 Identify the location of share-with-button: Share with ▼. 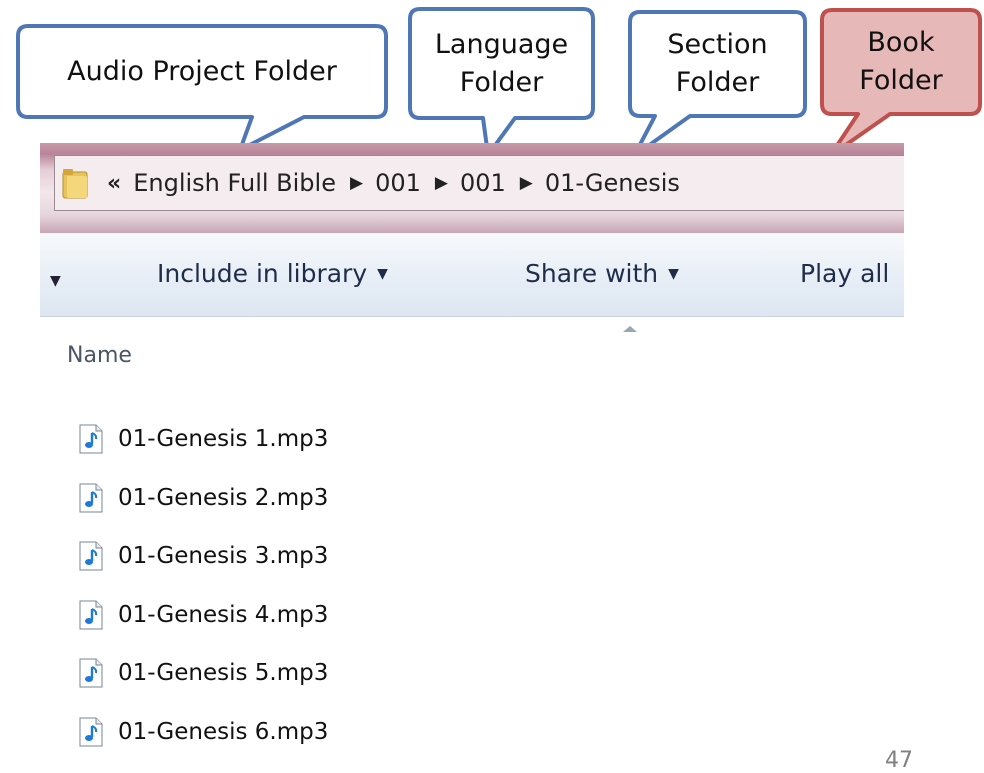
(602, 273).